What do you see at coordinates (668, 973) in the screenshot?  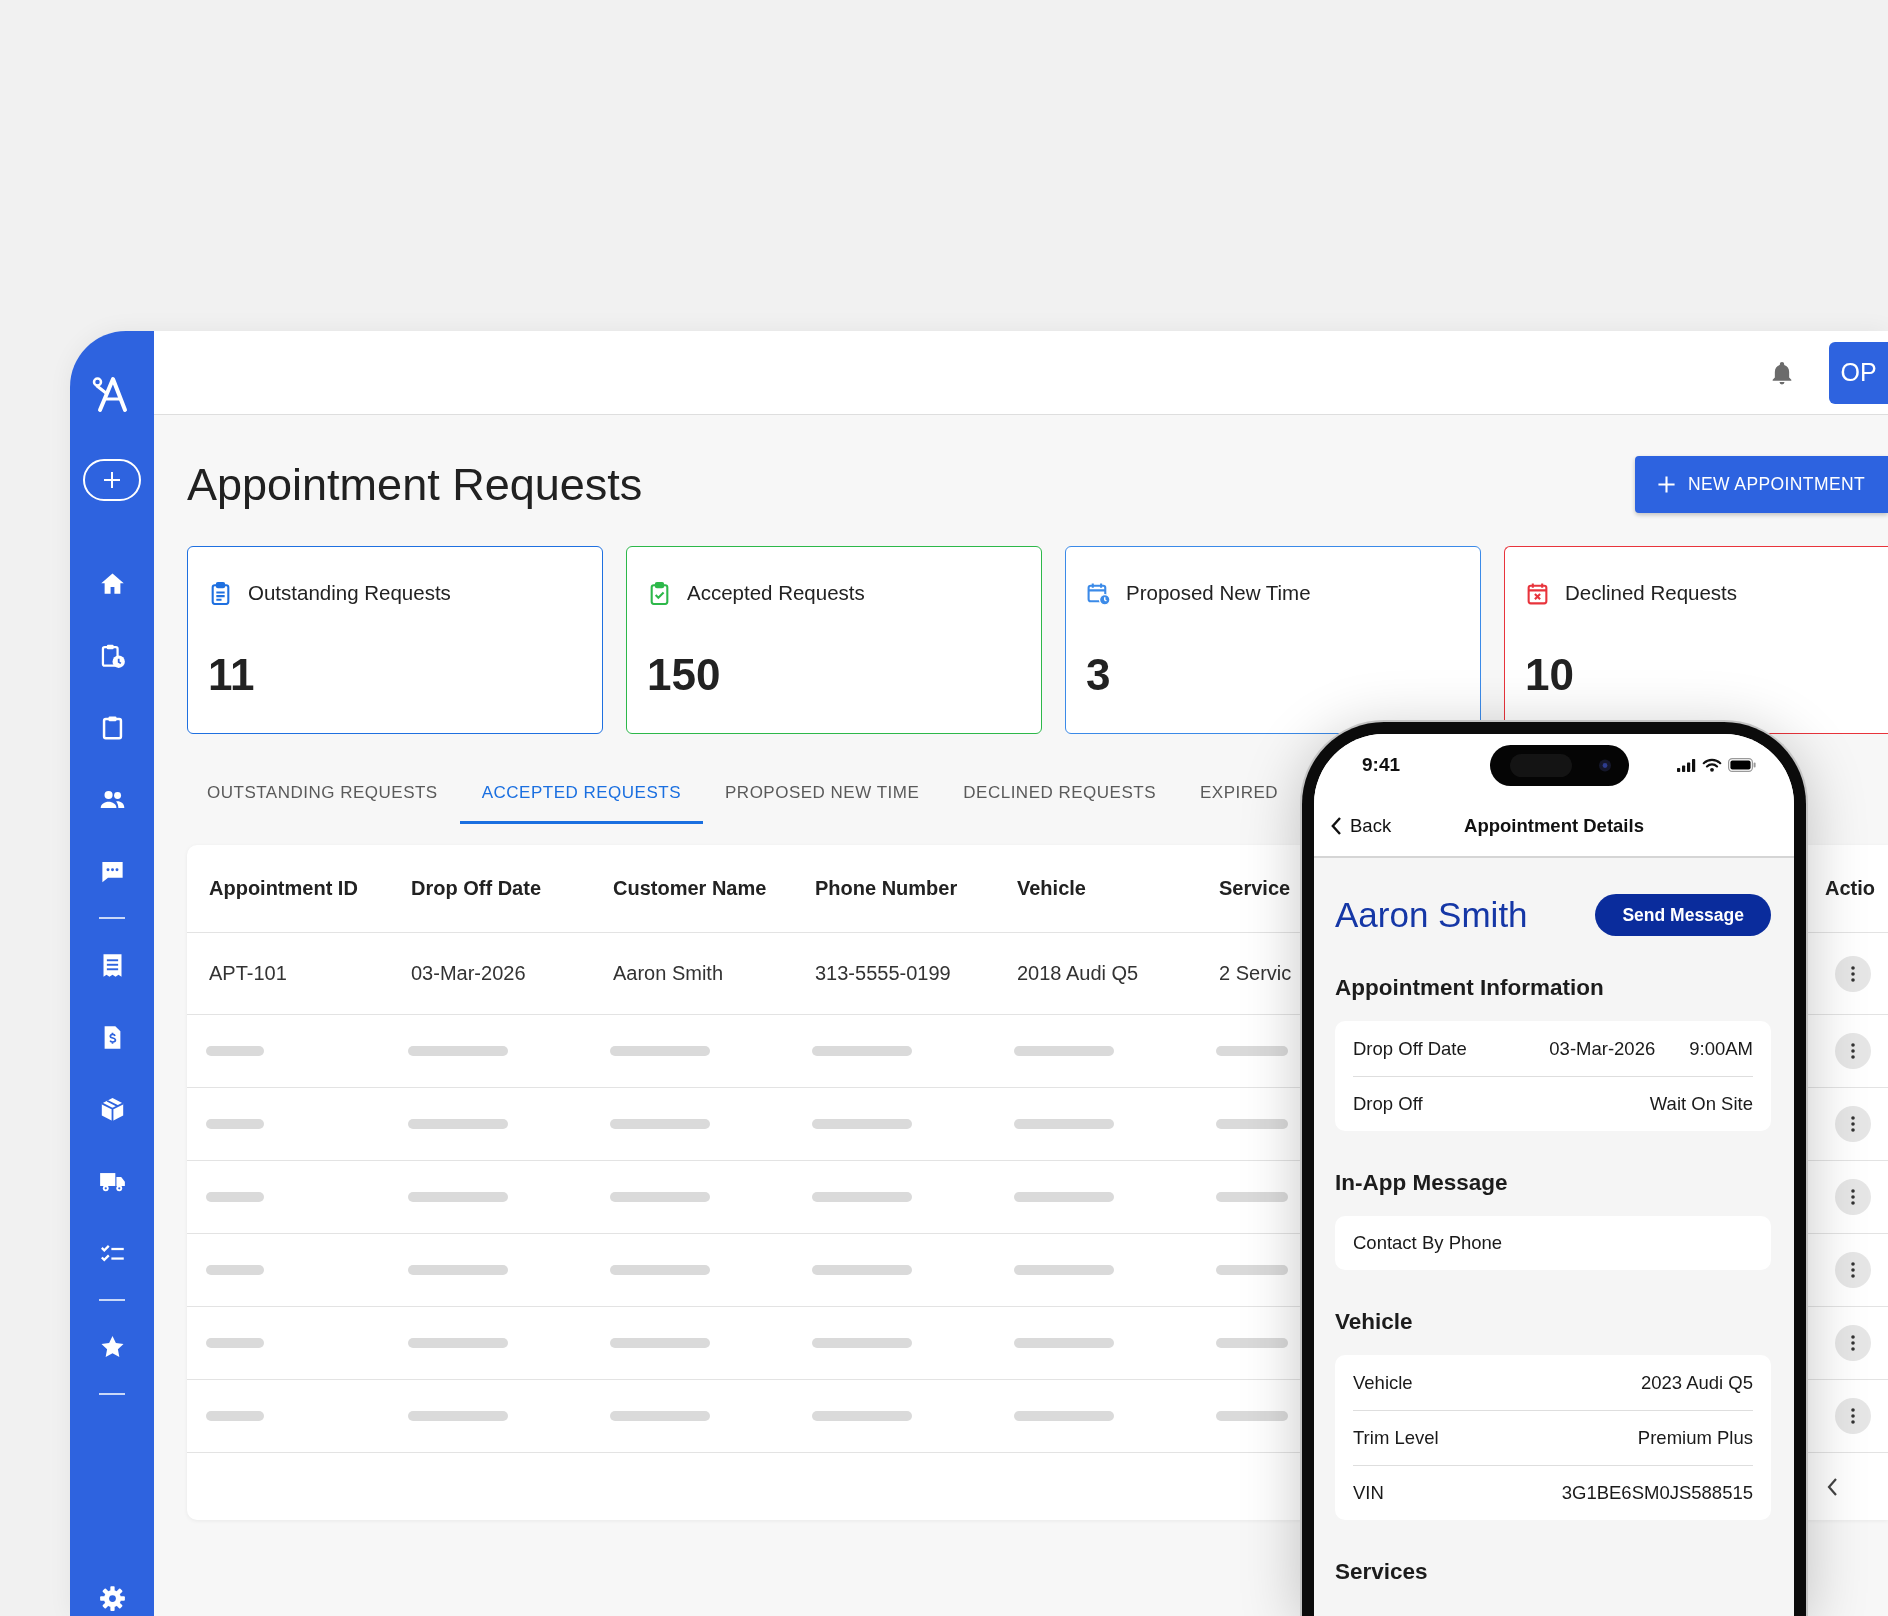 I see `table-cell: Aaron Smith` at bounding box center [668, 973].